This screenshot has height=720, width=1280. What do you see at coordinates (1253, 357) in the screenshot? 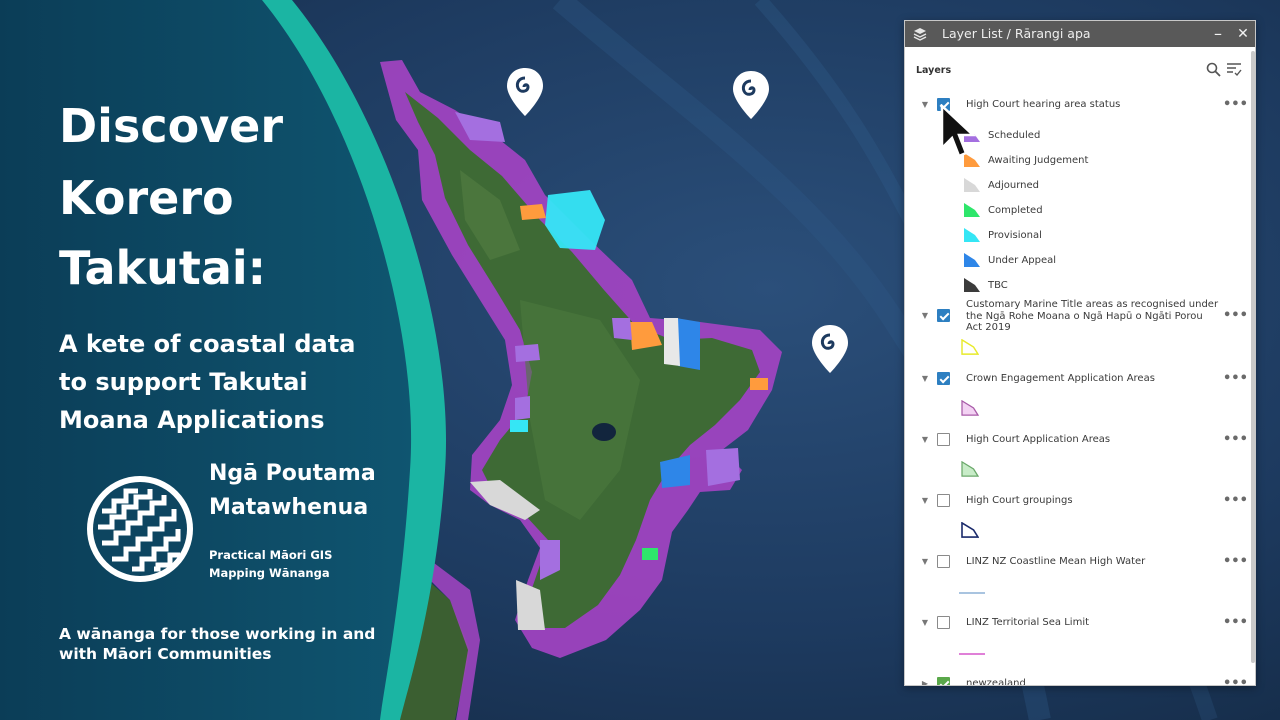
I see `layer-list-scrollbar` at bounding box center [1253, 357].